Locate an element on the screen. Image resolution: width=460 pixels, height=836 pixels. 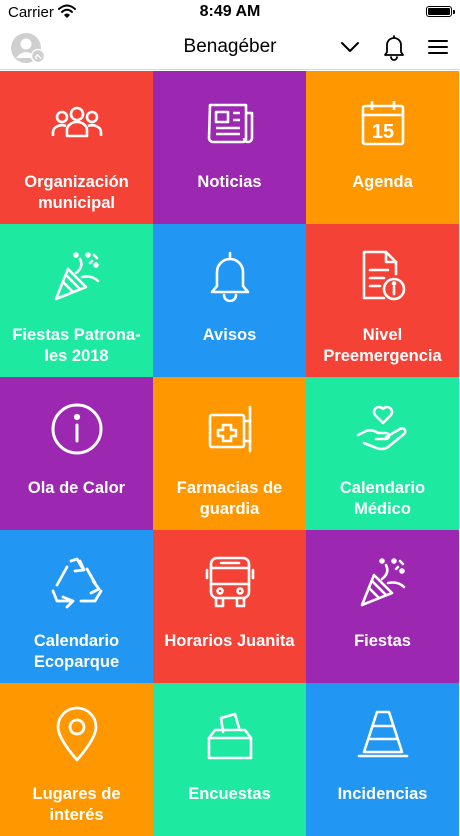
tile-lugares-de-interes: Lugares de interés is located at coordinates (76, 759).